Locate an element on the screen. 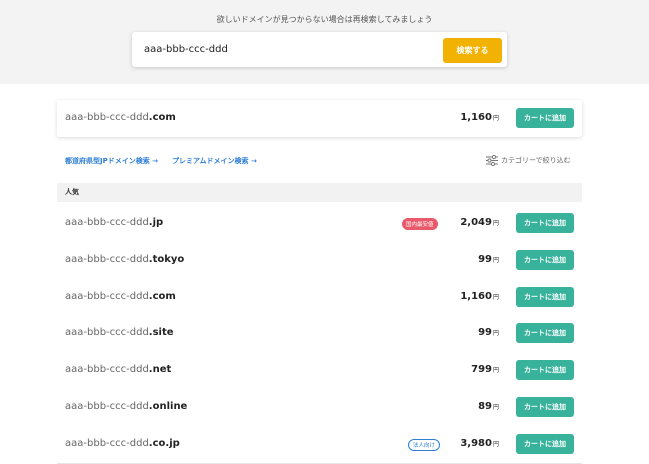 The image size is (649, 464). featured-price: 1,160円 is located at coordinates (479, 117).